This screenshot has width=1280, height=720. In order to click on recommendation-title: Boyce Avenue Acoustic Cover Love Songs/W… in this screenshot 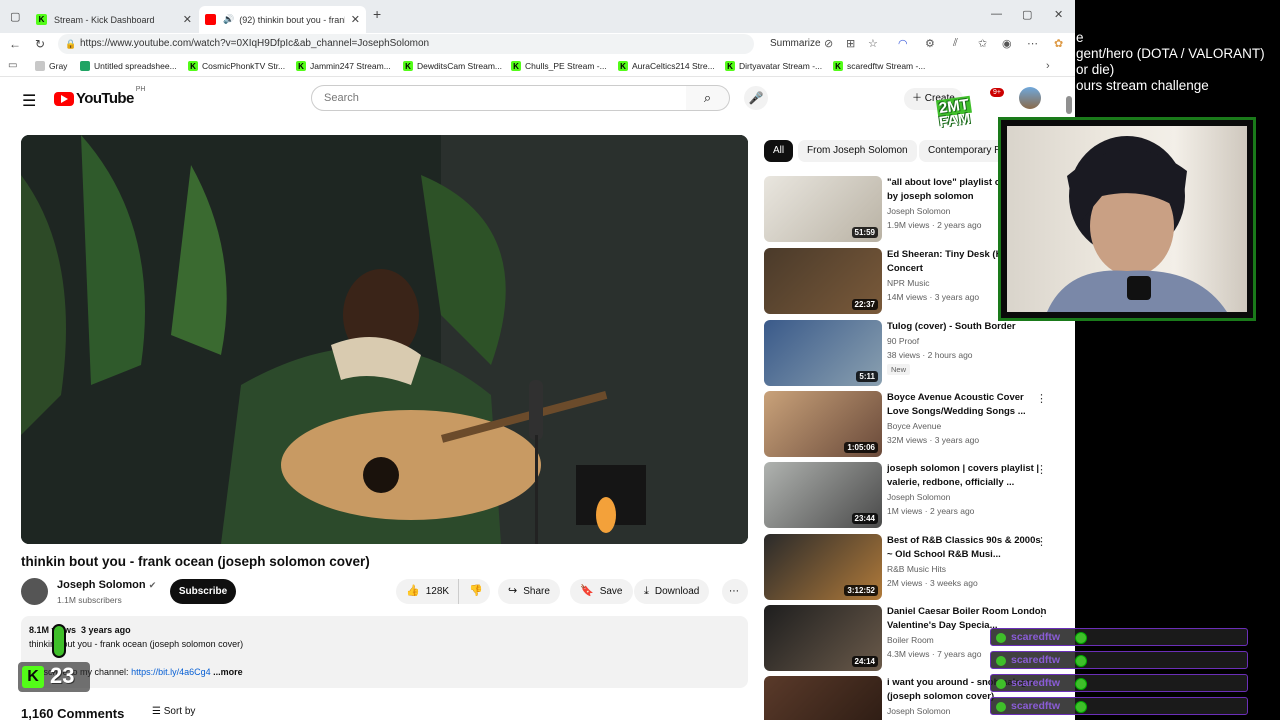, I will do `click(967, 404)`.